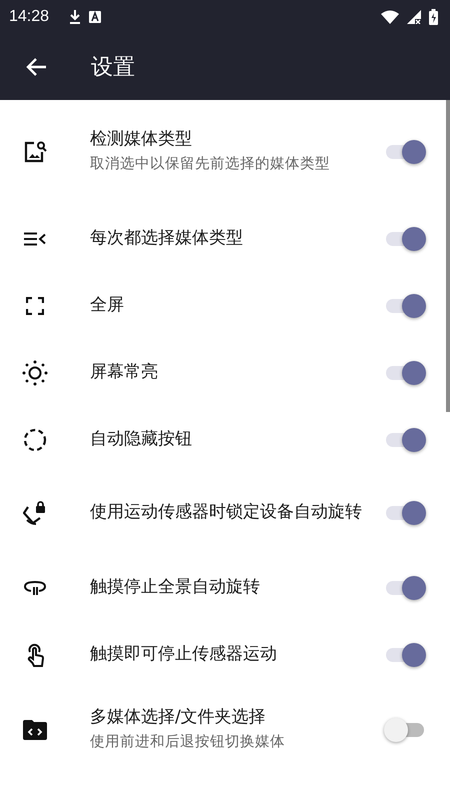  I want to click on setting-title: 自动隐藏按钮, so click(141, 439).